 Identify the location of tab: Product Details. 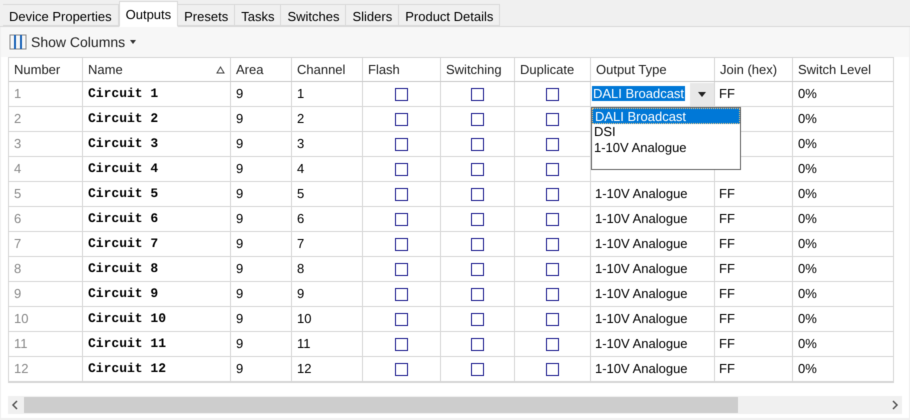
(449, 15).